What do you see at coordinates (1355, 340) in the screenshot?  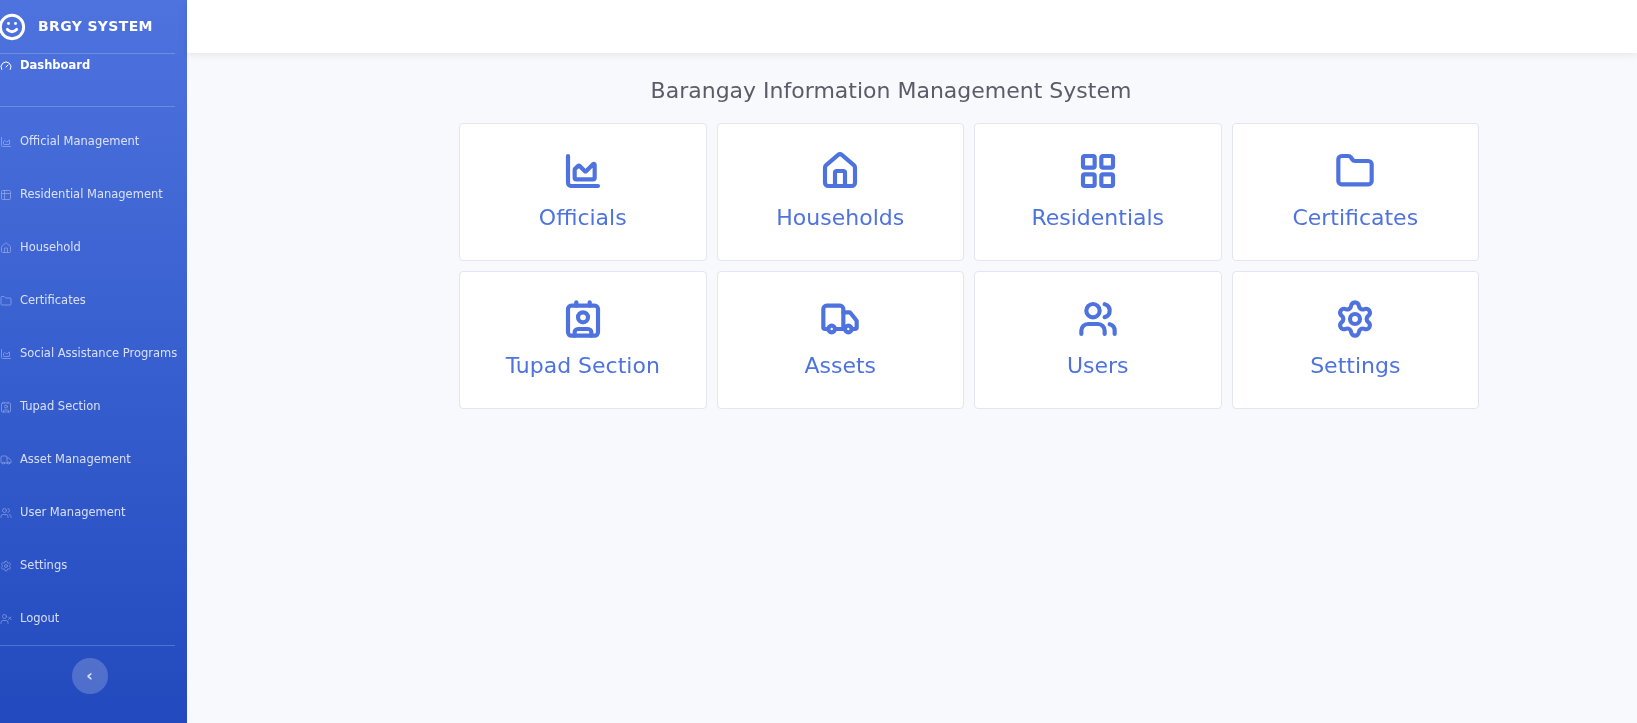 I see `dashboard-card: Settings` at bounding box center [1355, 340].